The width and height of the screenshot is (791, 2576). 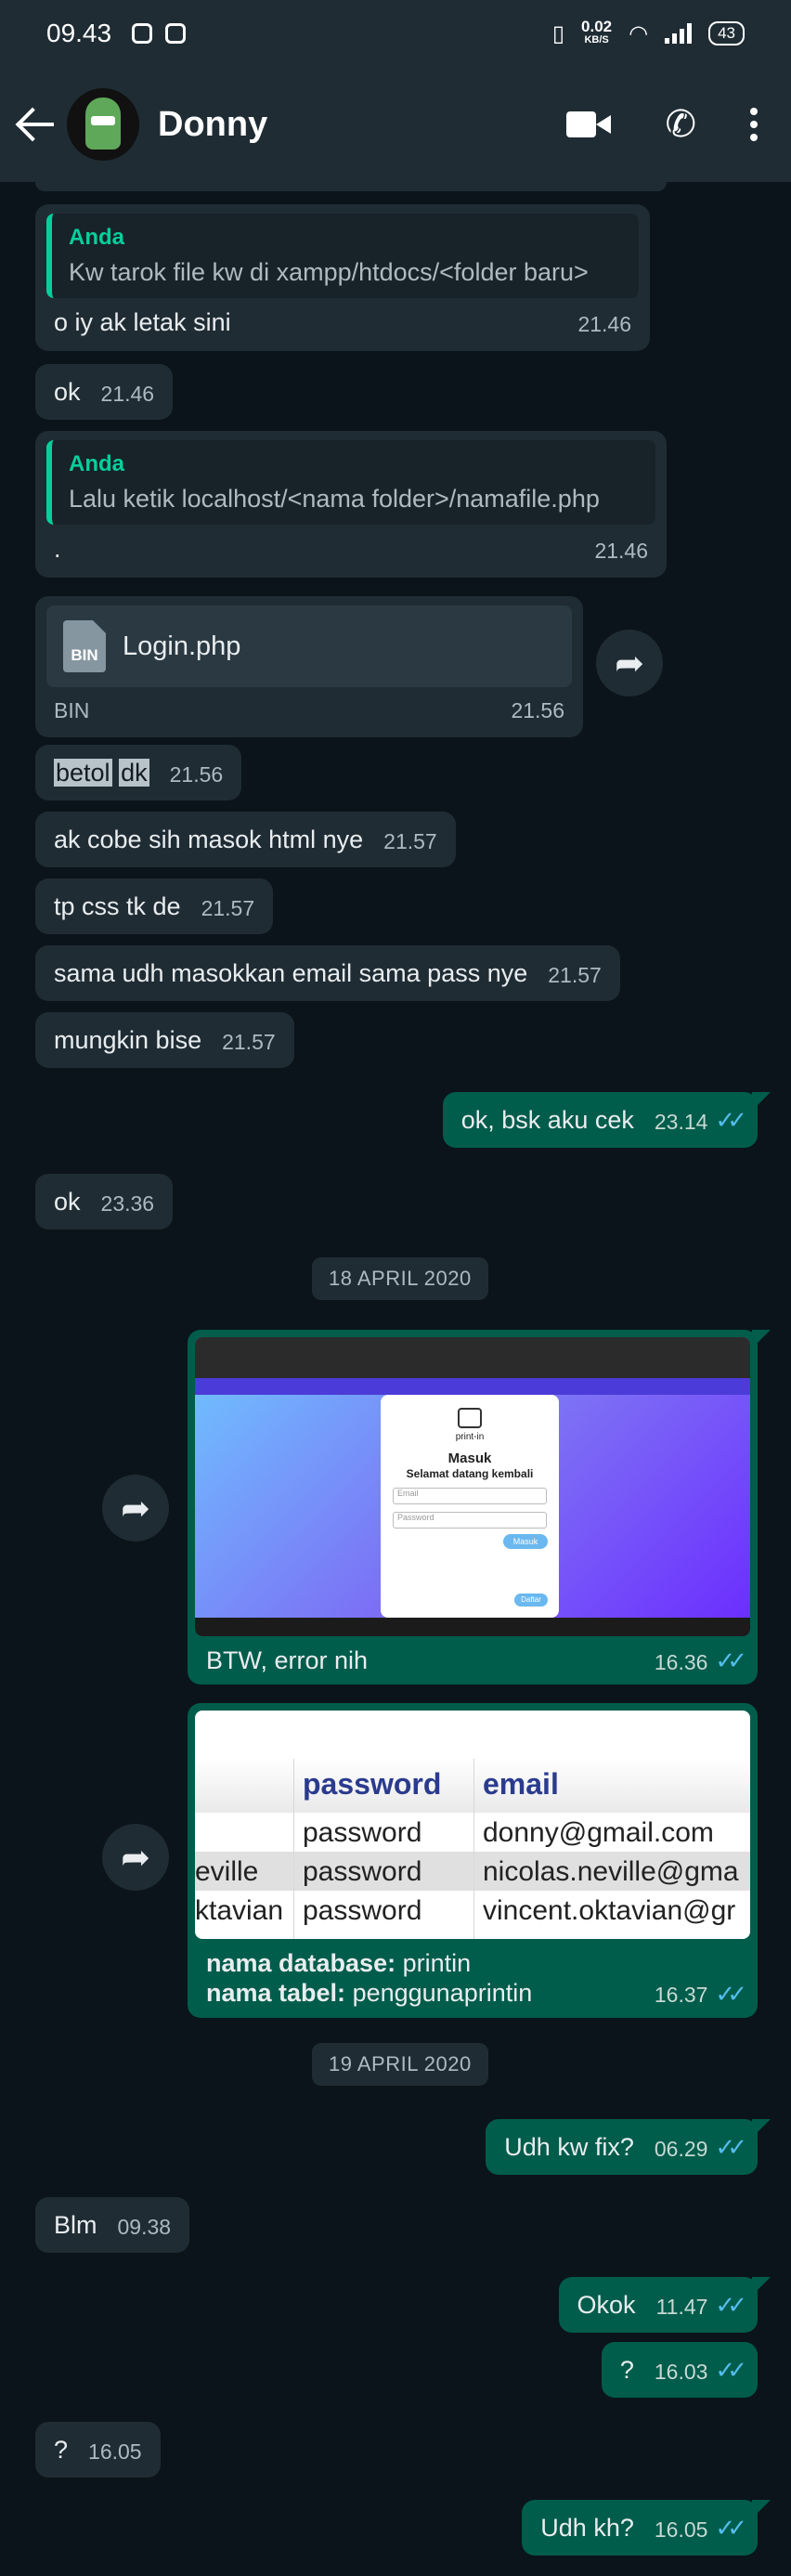 What do you see at coordinates (587, 2528) in the screenshot?
I see `message-text: Udh kh?` at bounding box center [587, 2528].